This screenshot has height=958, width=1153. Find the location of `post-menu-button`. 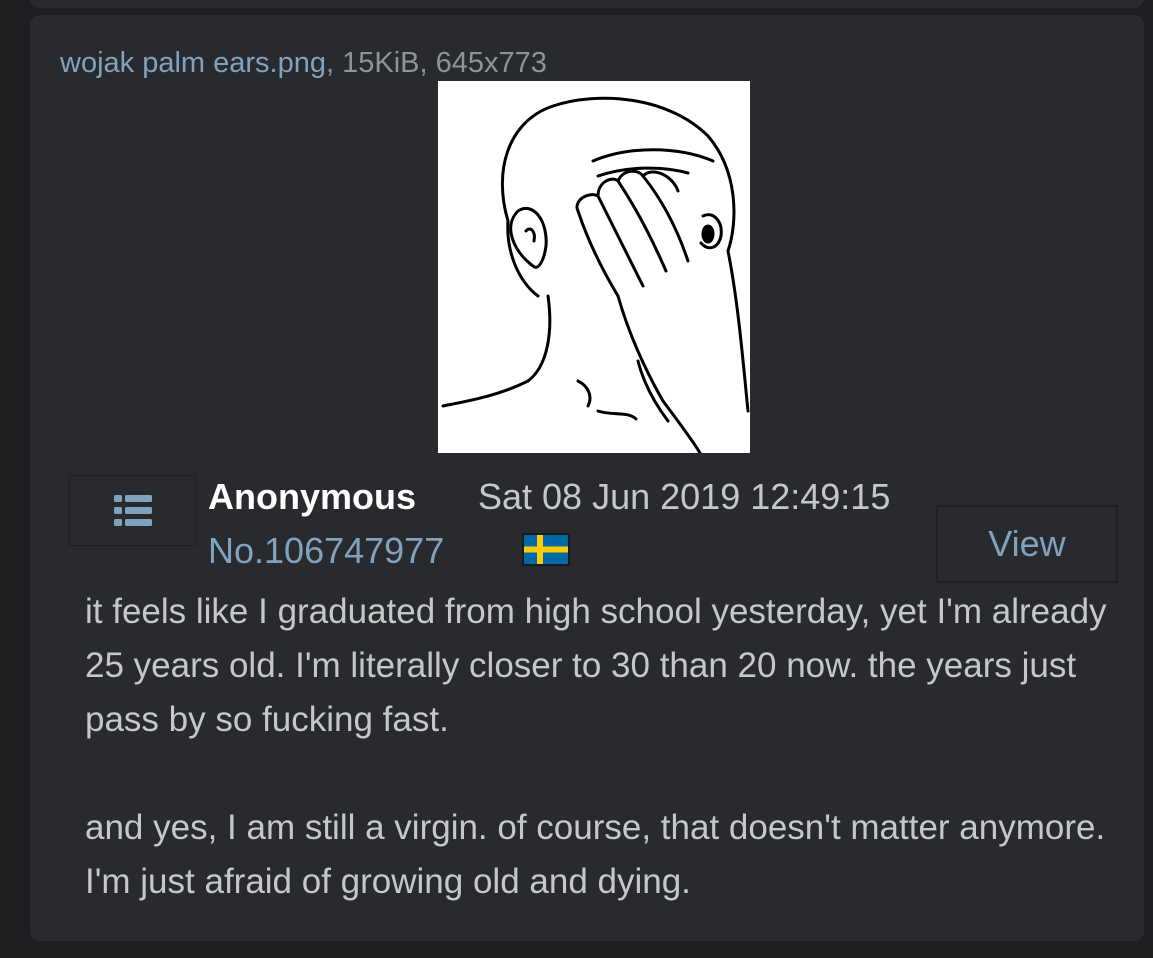

post-menu-button is located at coordinates (132, 510).